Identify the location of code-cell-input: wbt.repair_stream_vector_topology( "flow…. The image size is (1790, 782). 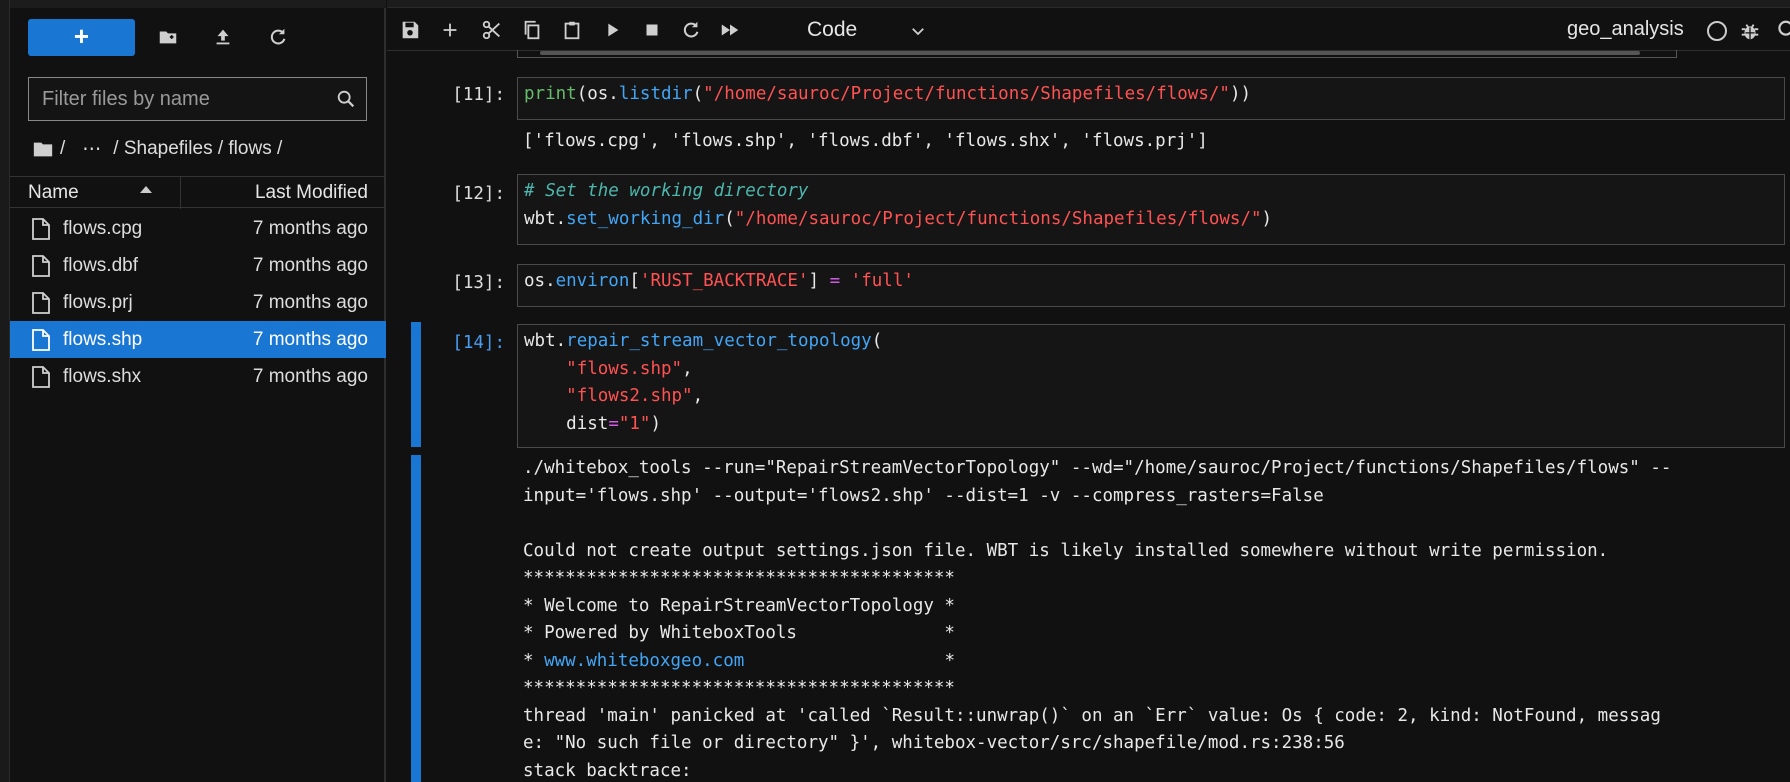
(1151, 386).